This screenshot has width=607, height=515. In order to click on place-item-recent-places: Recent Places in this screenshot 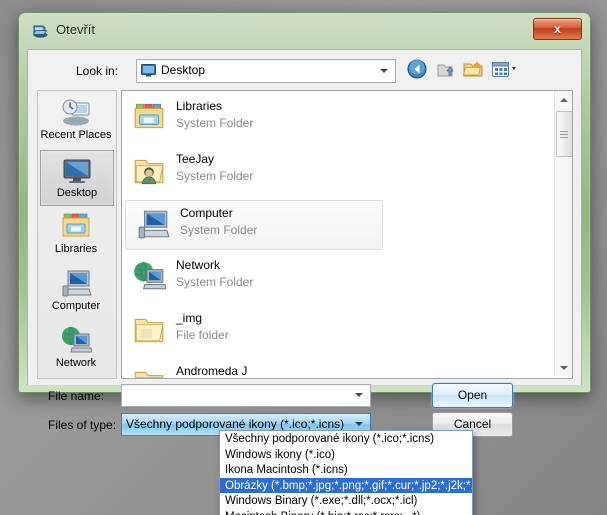, I will do `click(76, 120)`.